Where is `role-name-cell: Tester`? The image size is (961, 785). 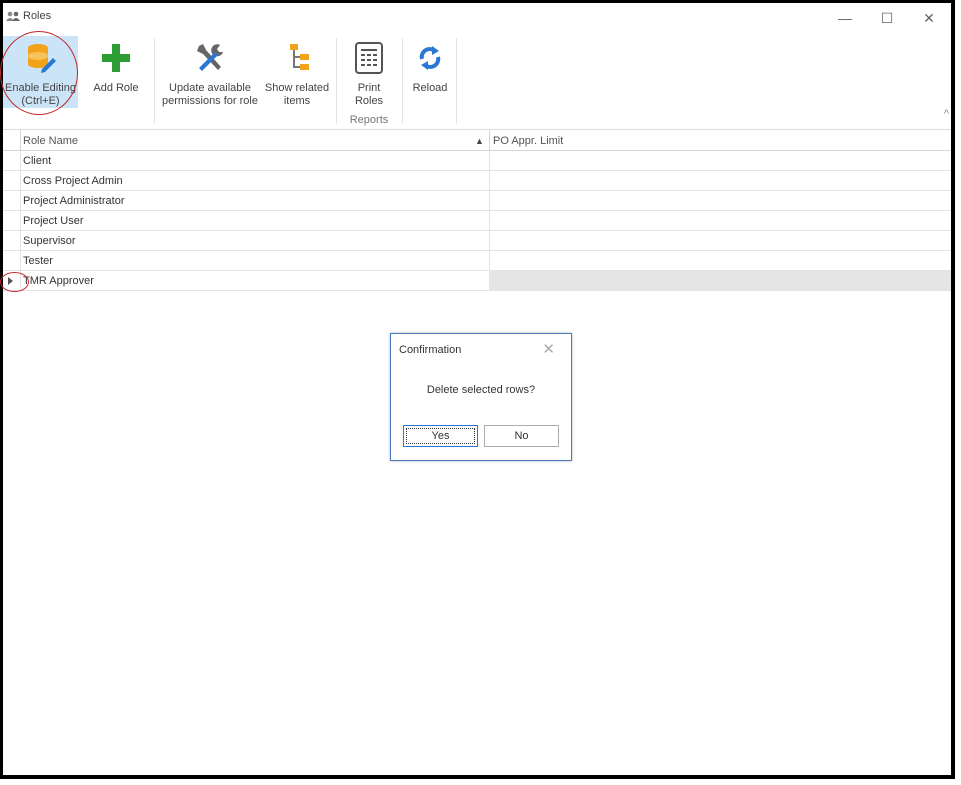
role-name-cell: Tester is located at coordinates (38, 261).